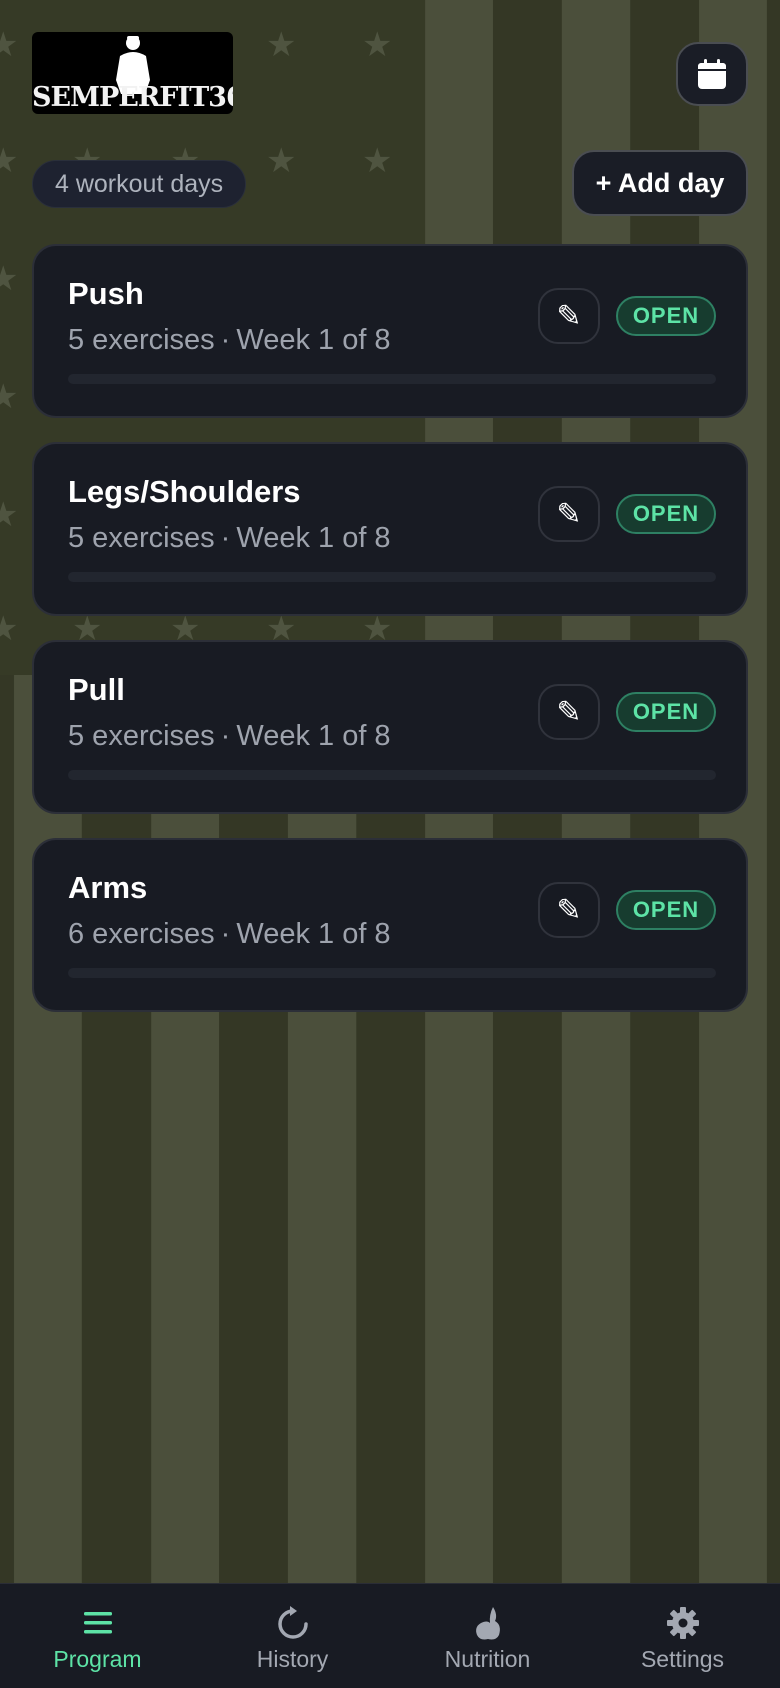  I want to click on workout-days-count: 4 workout days, so click(139, 184).